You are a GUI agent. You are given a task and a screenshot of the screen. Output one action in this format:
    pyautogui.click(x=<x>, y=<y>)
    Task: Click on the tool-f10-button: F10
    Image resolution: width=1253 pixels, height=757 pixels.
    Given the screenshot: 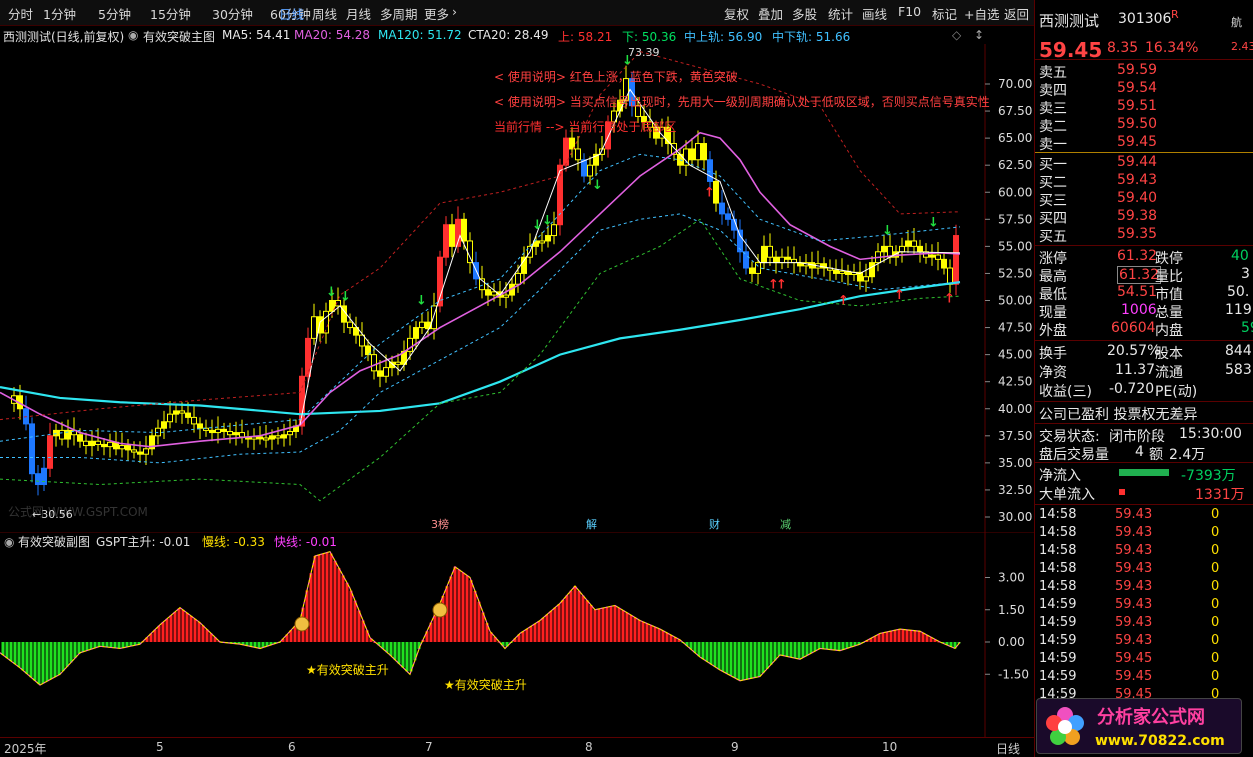 What is the action you would take?
    pyautogui.click(x=909, y=11)
    